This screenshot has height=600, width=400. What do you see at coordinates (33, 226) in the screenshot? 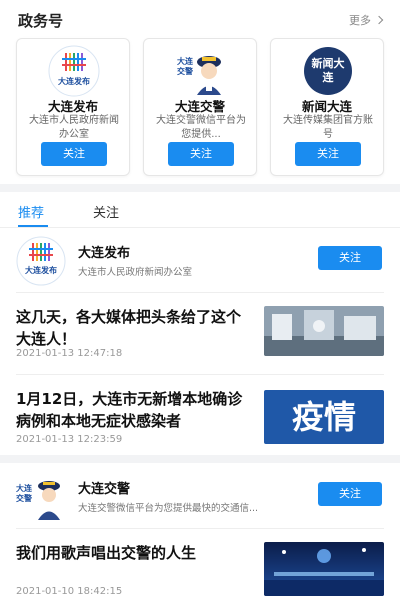
I see `active-tab-indicator` at bounding box center [33, 226].